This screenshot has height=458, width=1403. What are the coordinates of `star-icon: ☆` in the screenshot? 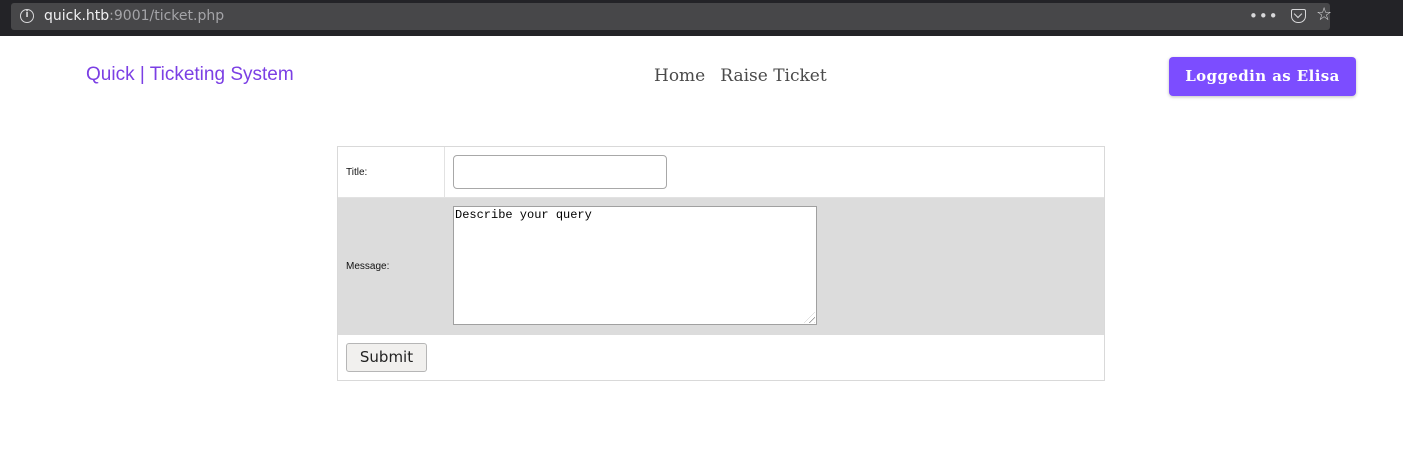 It's located at (1324, 15).